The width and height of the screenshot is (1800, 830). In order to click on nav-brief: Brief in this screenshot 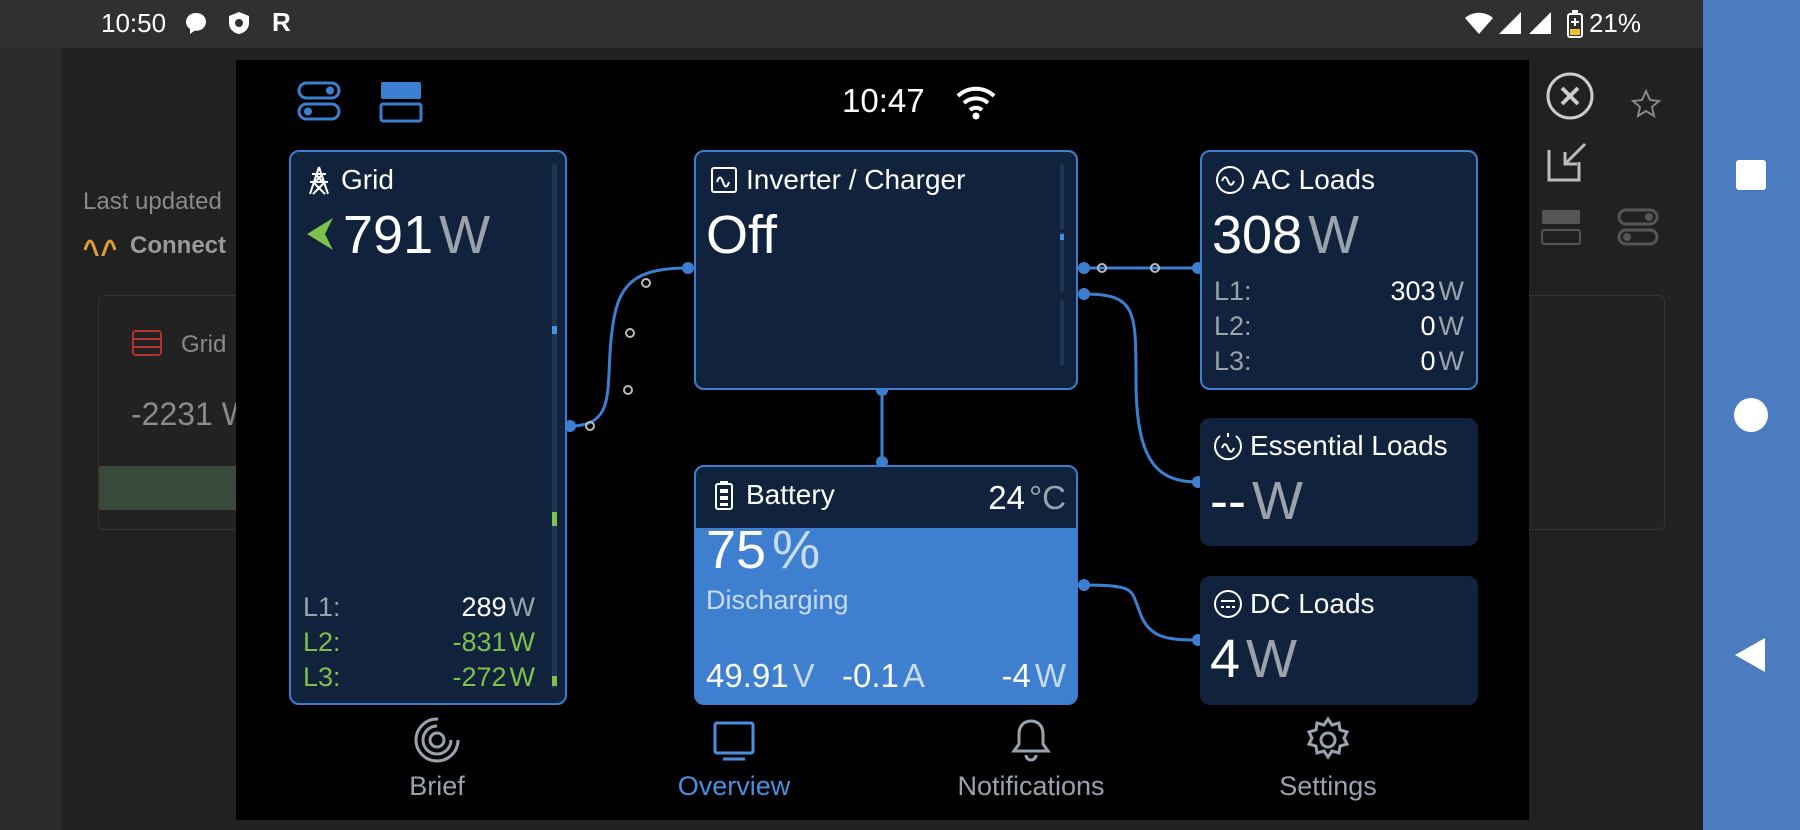, I will do `click(437, 758)`.